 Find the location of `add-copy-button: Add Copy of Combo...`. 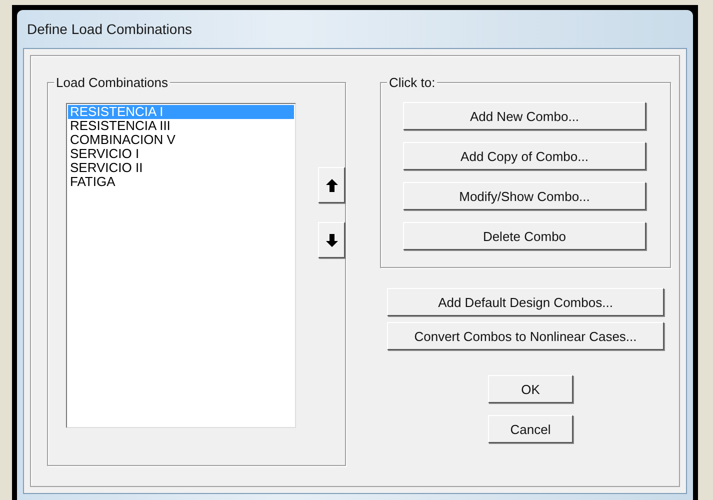

add-copy-button: Add Copy of Combo... is located at coordinates (524, 156).